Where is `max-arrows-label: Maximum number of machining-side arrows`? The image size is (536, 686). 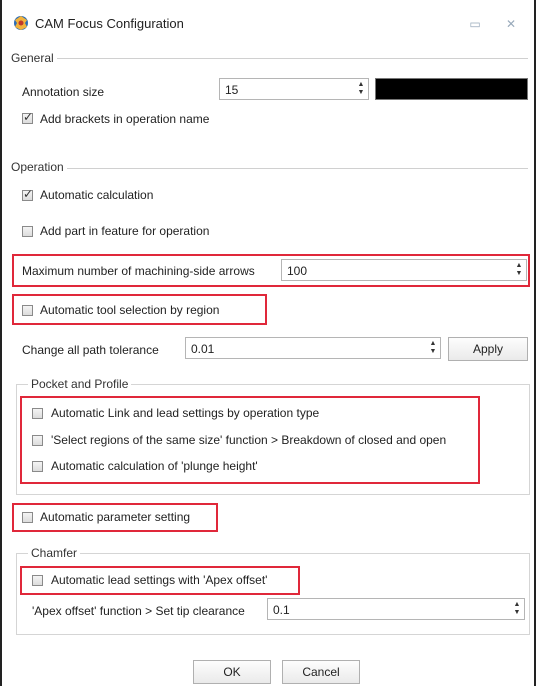 max-arrows-label: Maximum number of machining-side arrows is located at coordinates (138, 271).